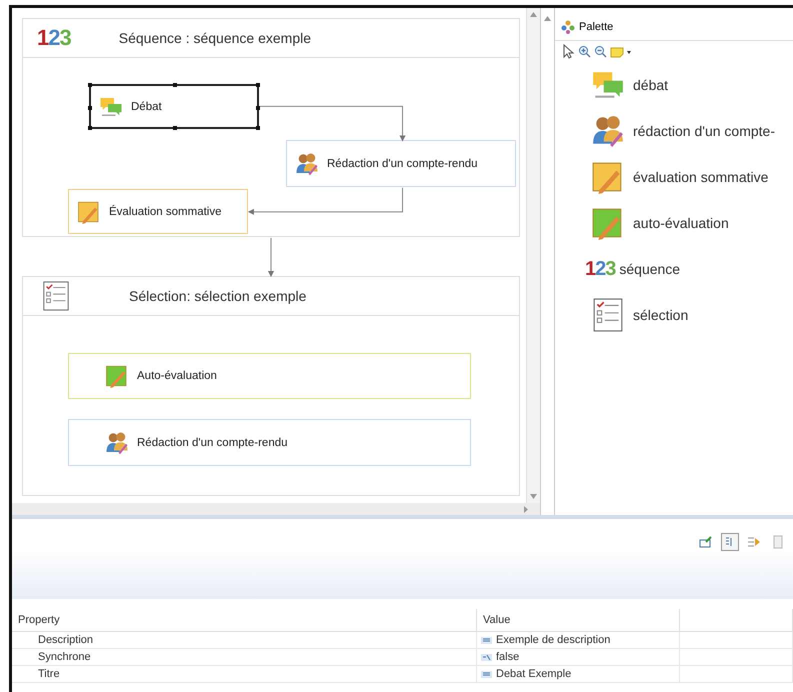  Describe the element at coordinates (244, 620) in the screenshot. I see `column-header: Property` at that location.